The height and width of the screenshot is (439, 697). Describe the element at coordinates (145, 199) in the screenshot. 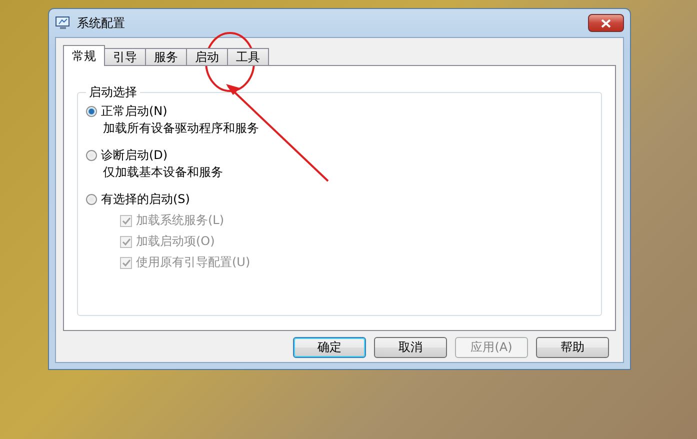

I see `radio-label: 有选择的启动(S)` at that location.